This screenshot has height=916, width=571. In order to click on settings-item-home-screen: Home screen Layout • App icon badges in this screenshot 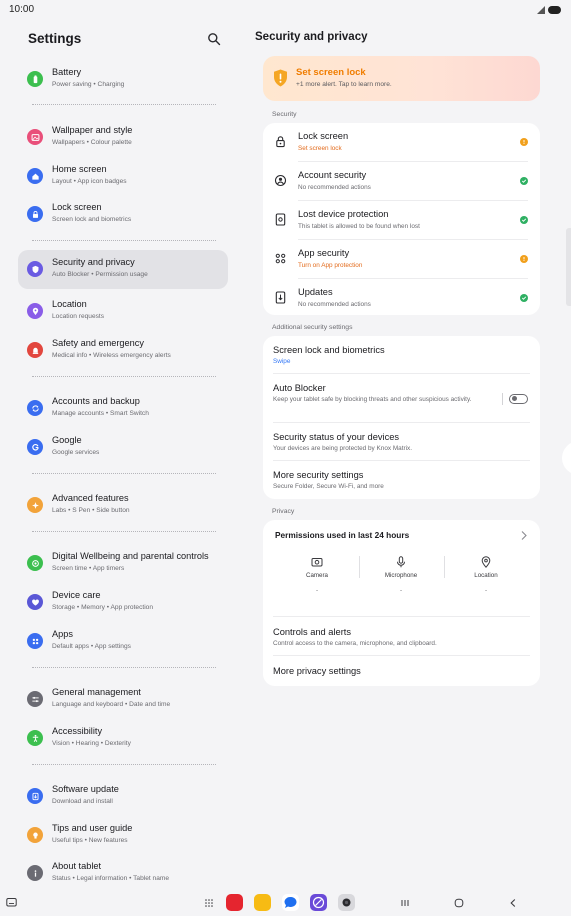, I will do `click(123, 176)`.